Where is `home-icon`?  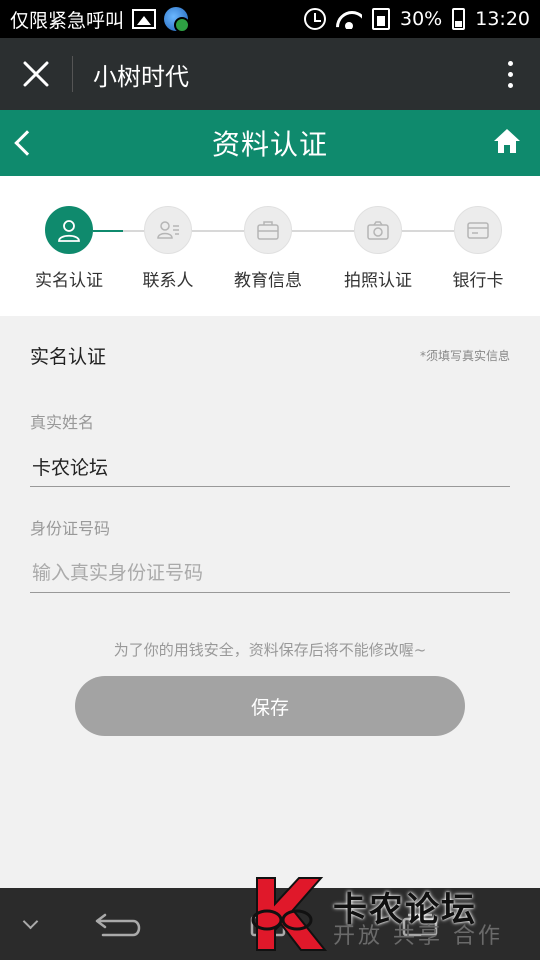 home-icon is located at coordinates (507, 141).